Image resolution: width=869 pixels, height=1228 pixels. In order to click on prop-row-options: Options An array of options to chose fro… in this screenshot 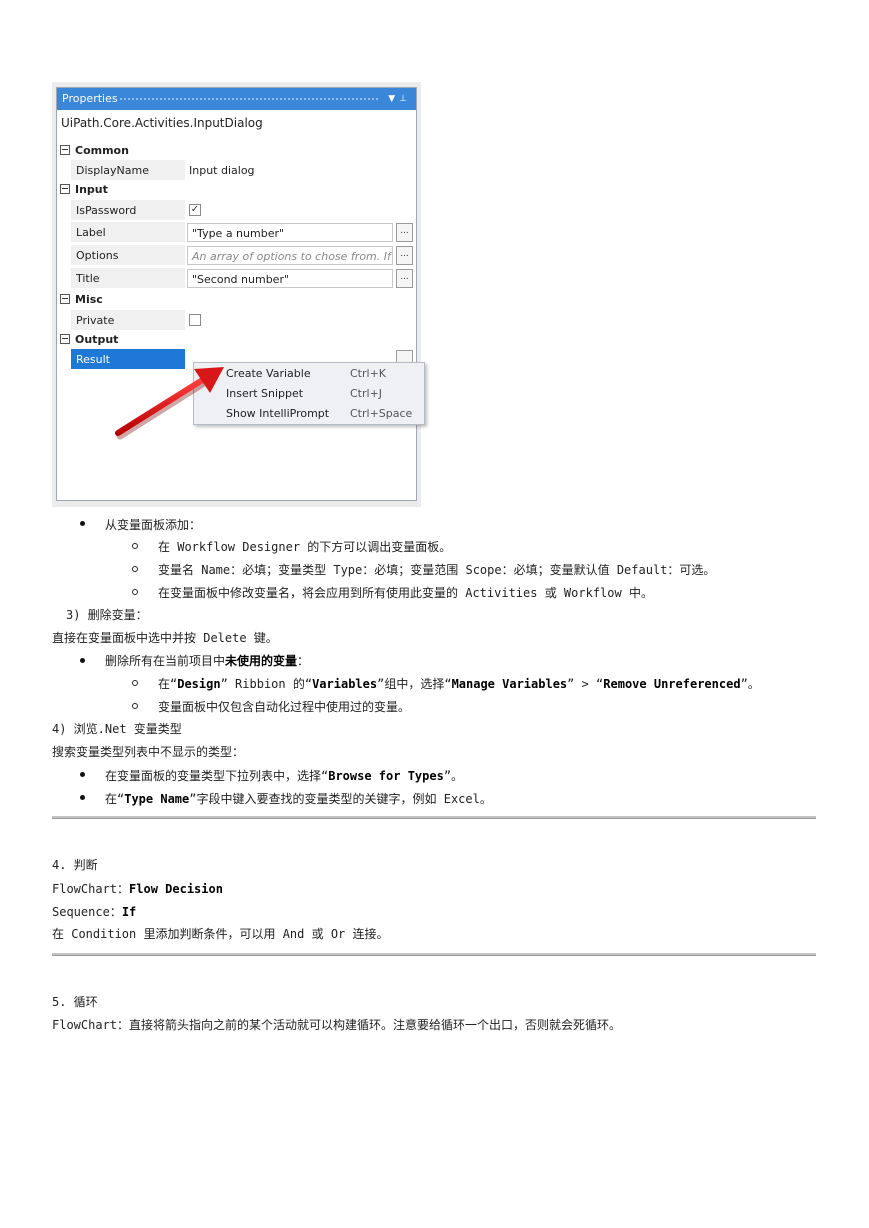, I will do `click(243, 255)`.